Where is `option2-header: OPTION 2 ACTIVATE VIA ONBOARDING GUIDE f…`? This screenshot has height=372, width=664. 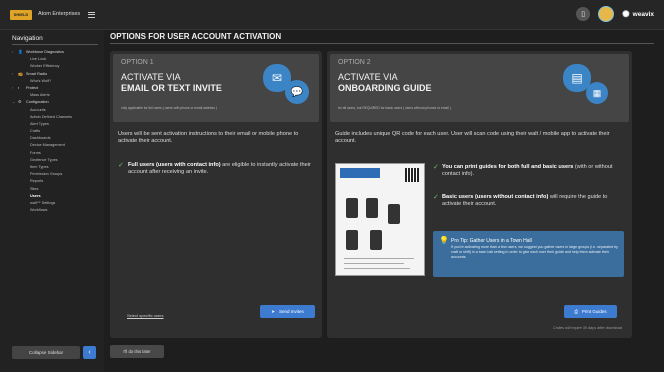
option2-header: OPTION 2 ACTIVATE VIA ONBOARDING GUIDE f… is located at coordinates (479, 88).